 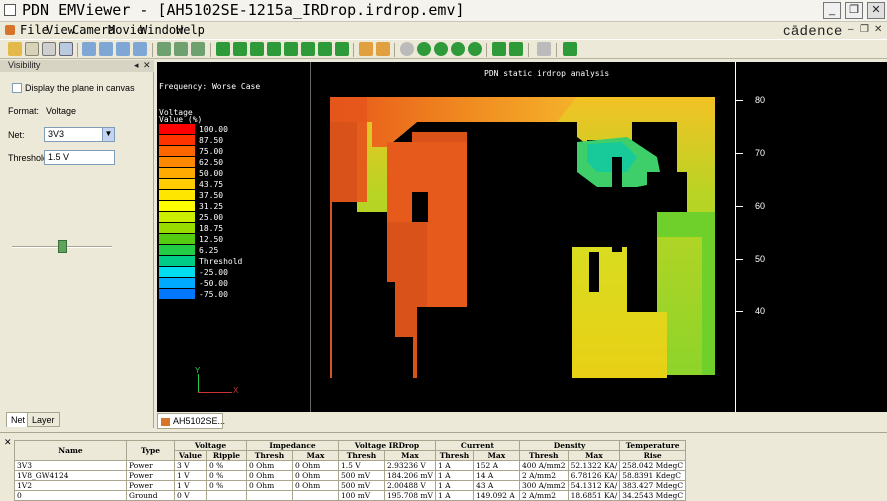 I want to click on 3d-view-icon, so click(x=516, y=49).